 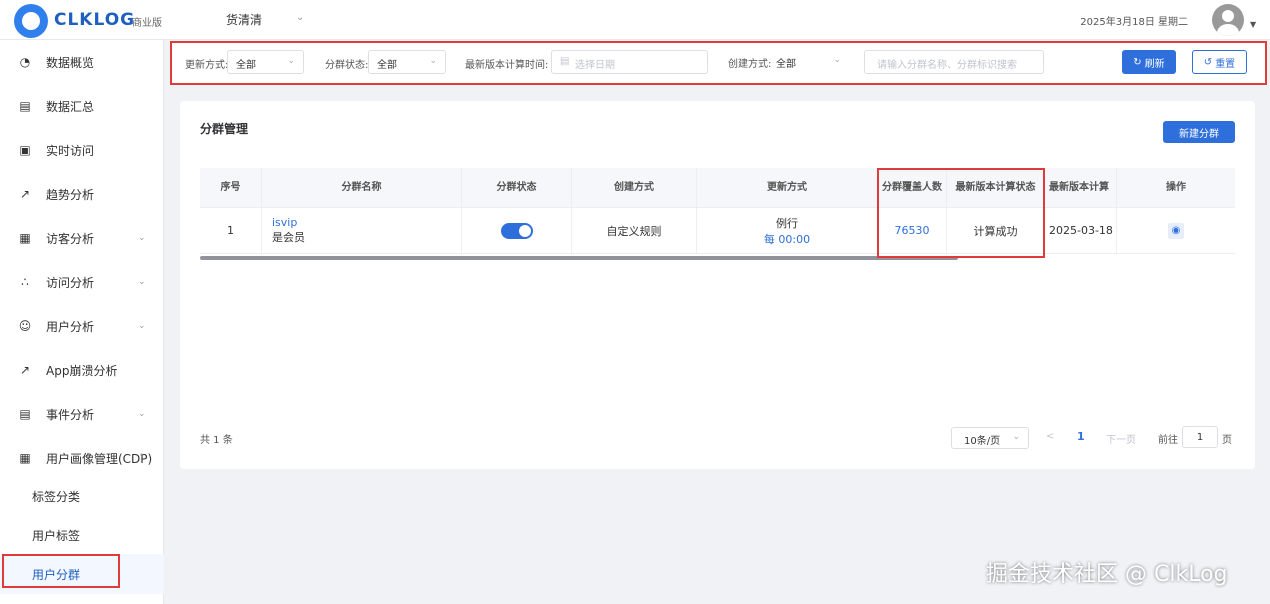 What do you see at coordinates (1134, 22) in the screenshot?
I see `current-date: 2025年3月18日 星期二` at bounding box center [1134, 22].